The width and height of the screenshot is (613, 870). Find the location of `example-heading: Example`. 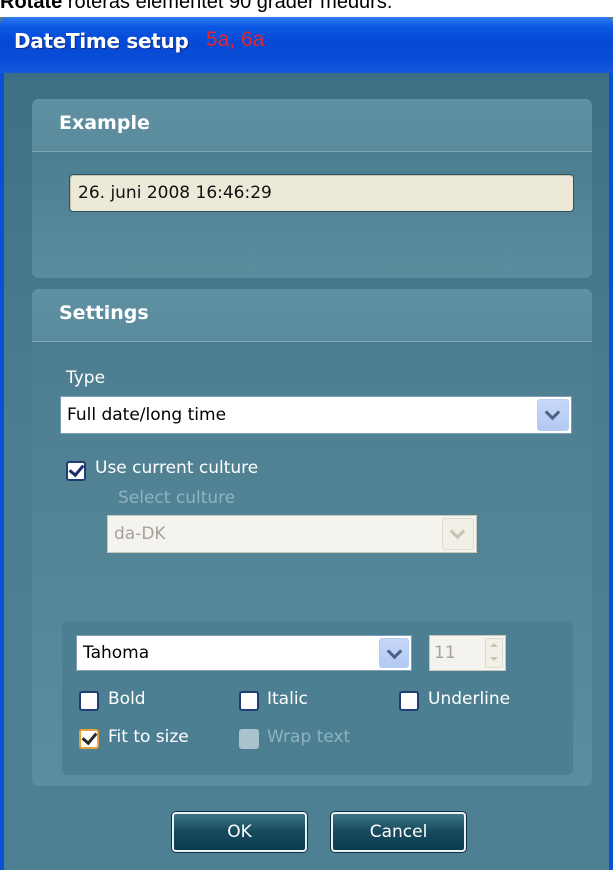

example-heading: Example is located at coordinates (104, 123).